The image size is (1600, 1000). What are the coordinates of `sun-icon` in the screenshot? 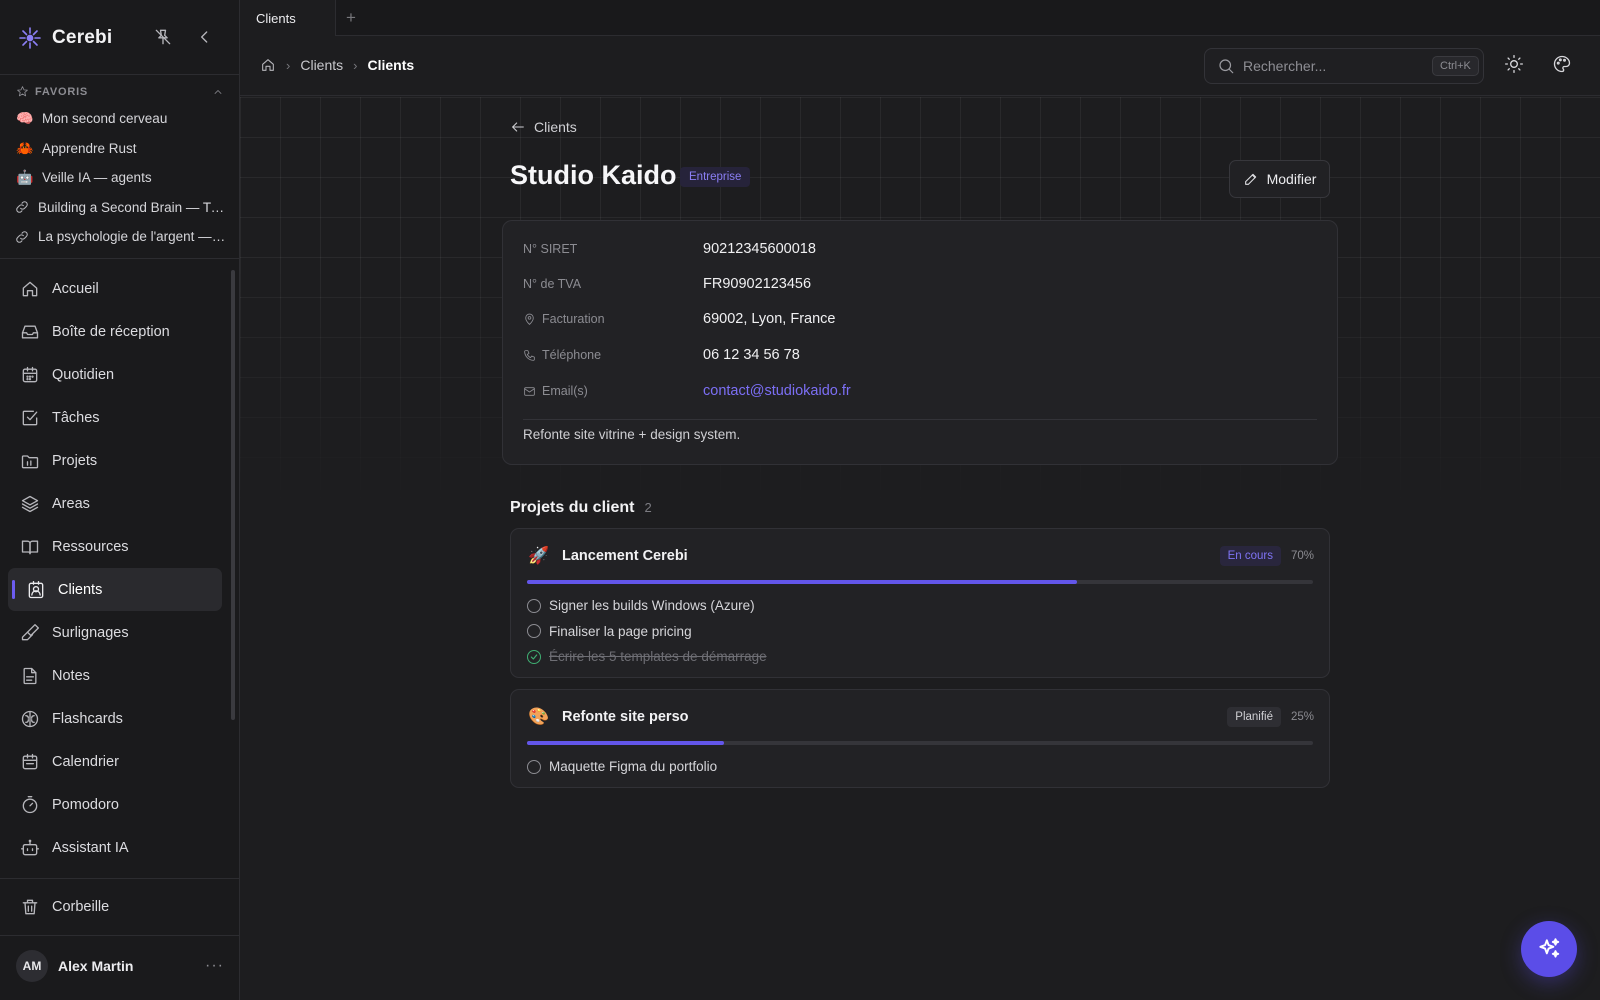 It's located at (1514, 64).